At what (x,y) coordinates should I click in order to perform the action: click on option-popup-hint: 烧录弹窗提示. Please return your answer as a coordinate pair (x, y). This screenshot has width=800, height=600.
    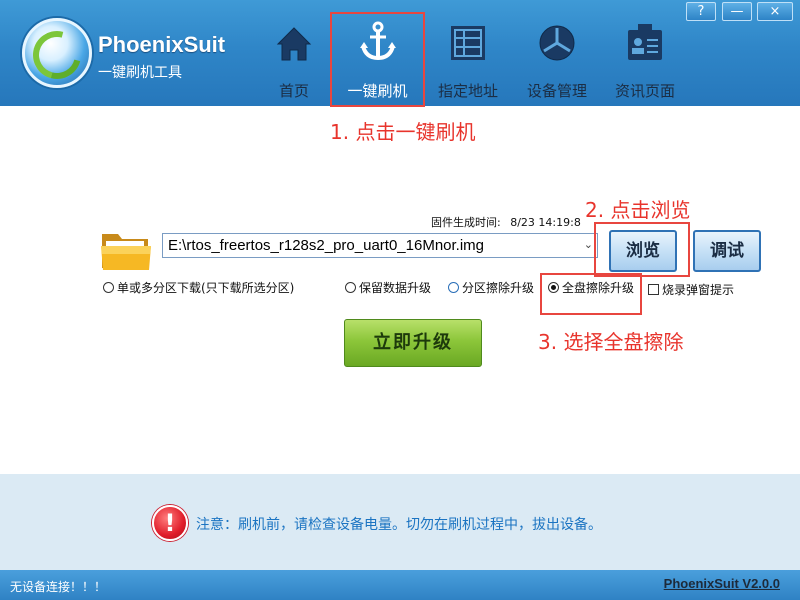
    Looking at the image, I should click on (691, 289).